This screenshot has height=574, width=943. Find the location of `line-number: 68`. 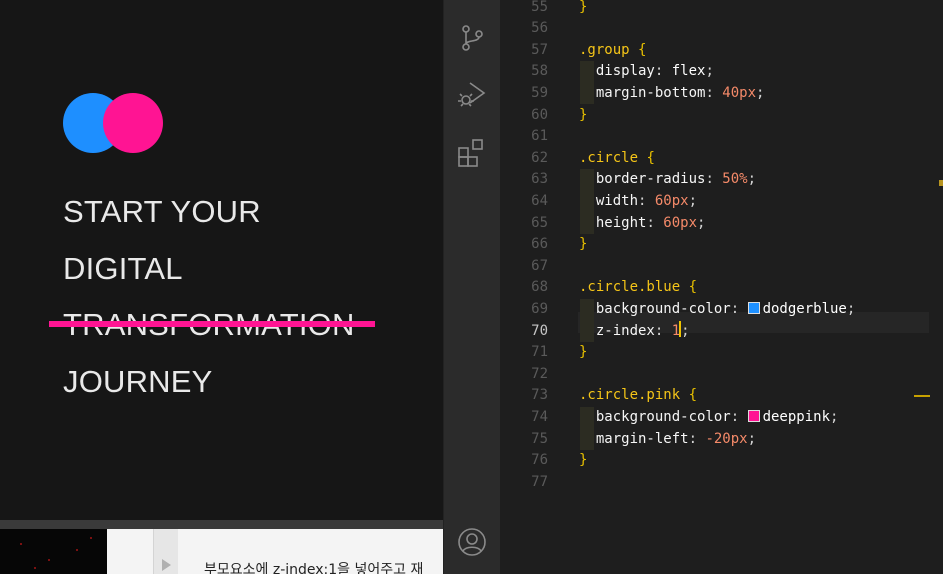

line-number: 68 is located at coordinates (539, 287).